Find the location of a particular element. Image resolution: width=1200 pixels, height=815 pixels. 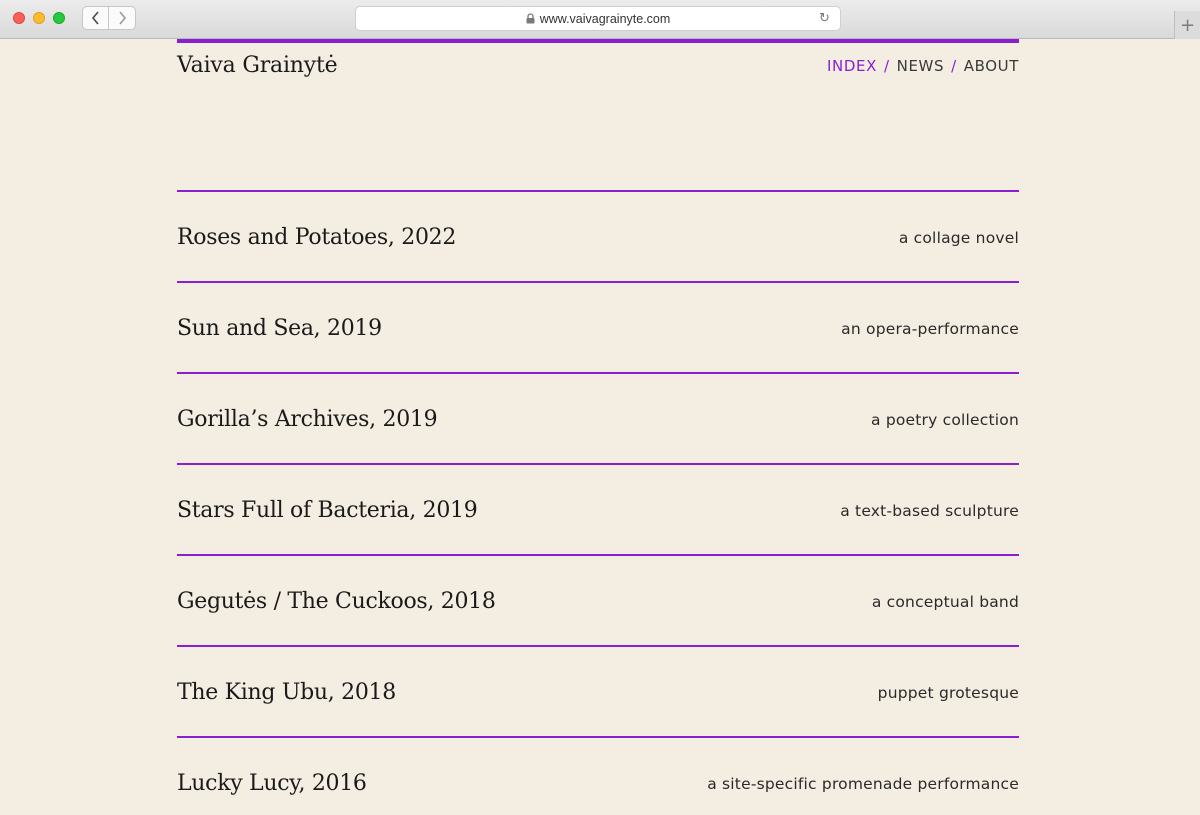

new-tab-button: + is located at coordinates (1187, 25).